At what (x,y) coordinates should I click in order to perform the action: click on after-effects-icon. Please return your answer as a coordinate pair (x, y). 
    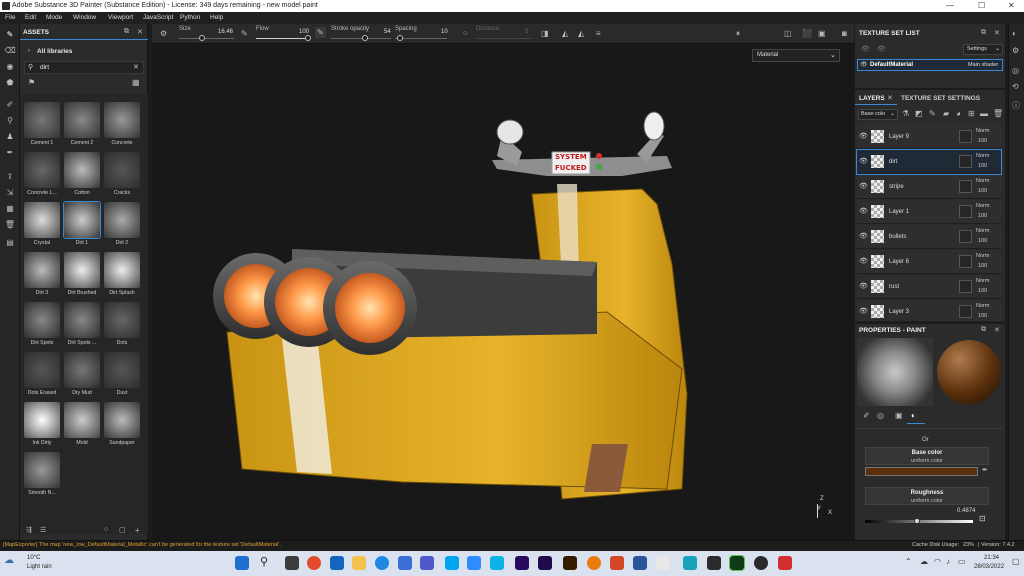
    Looking at the image, I should click on (545, 563).